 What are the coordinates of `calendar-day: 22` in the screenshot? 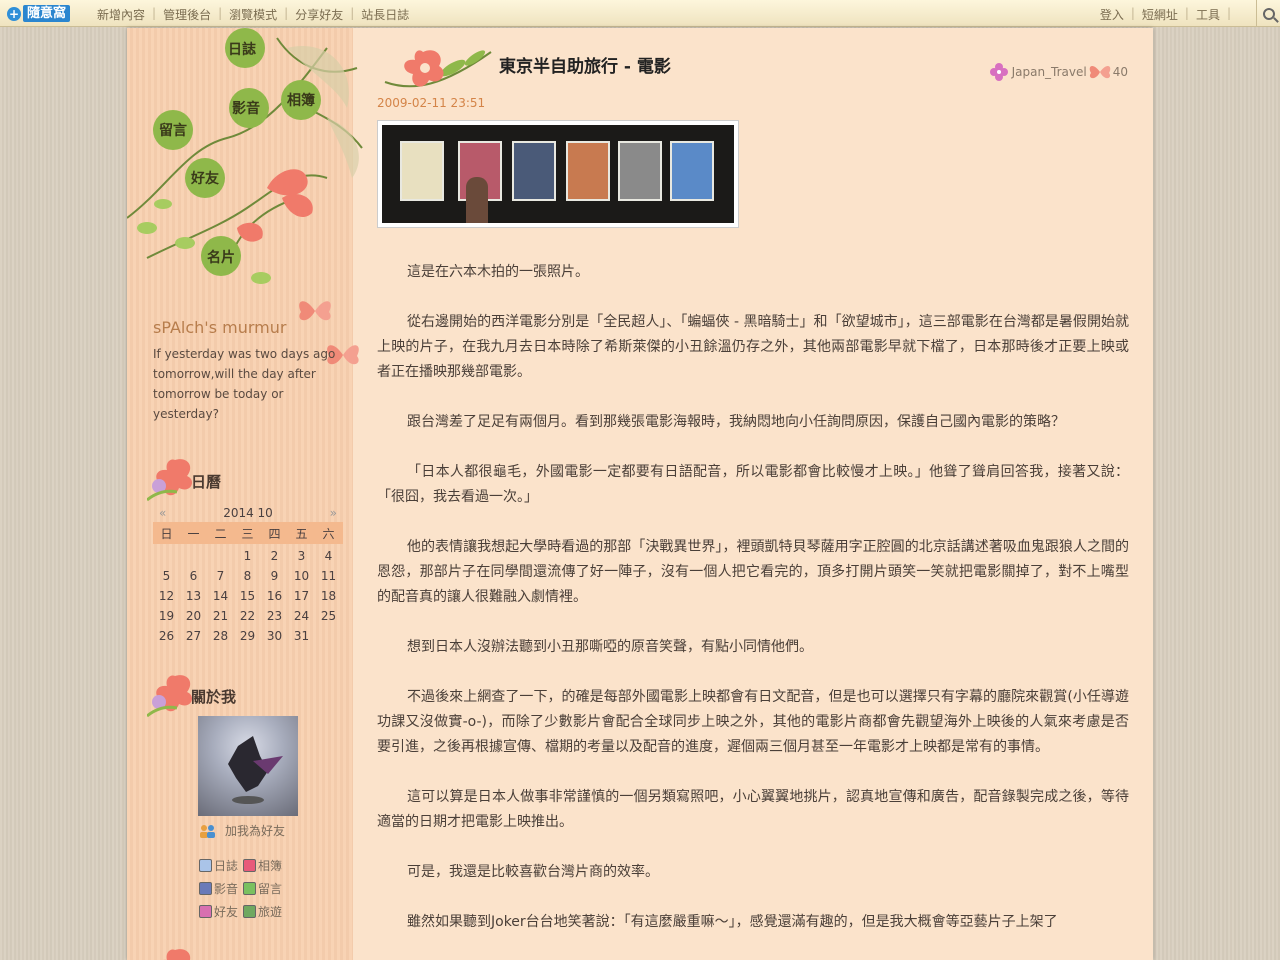 It's located at (247, 616).